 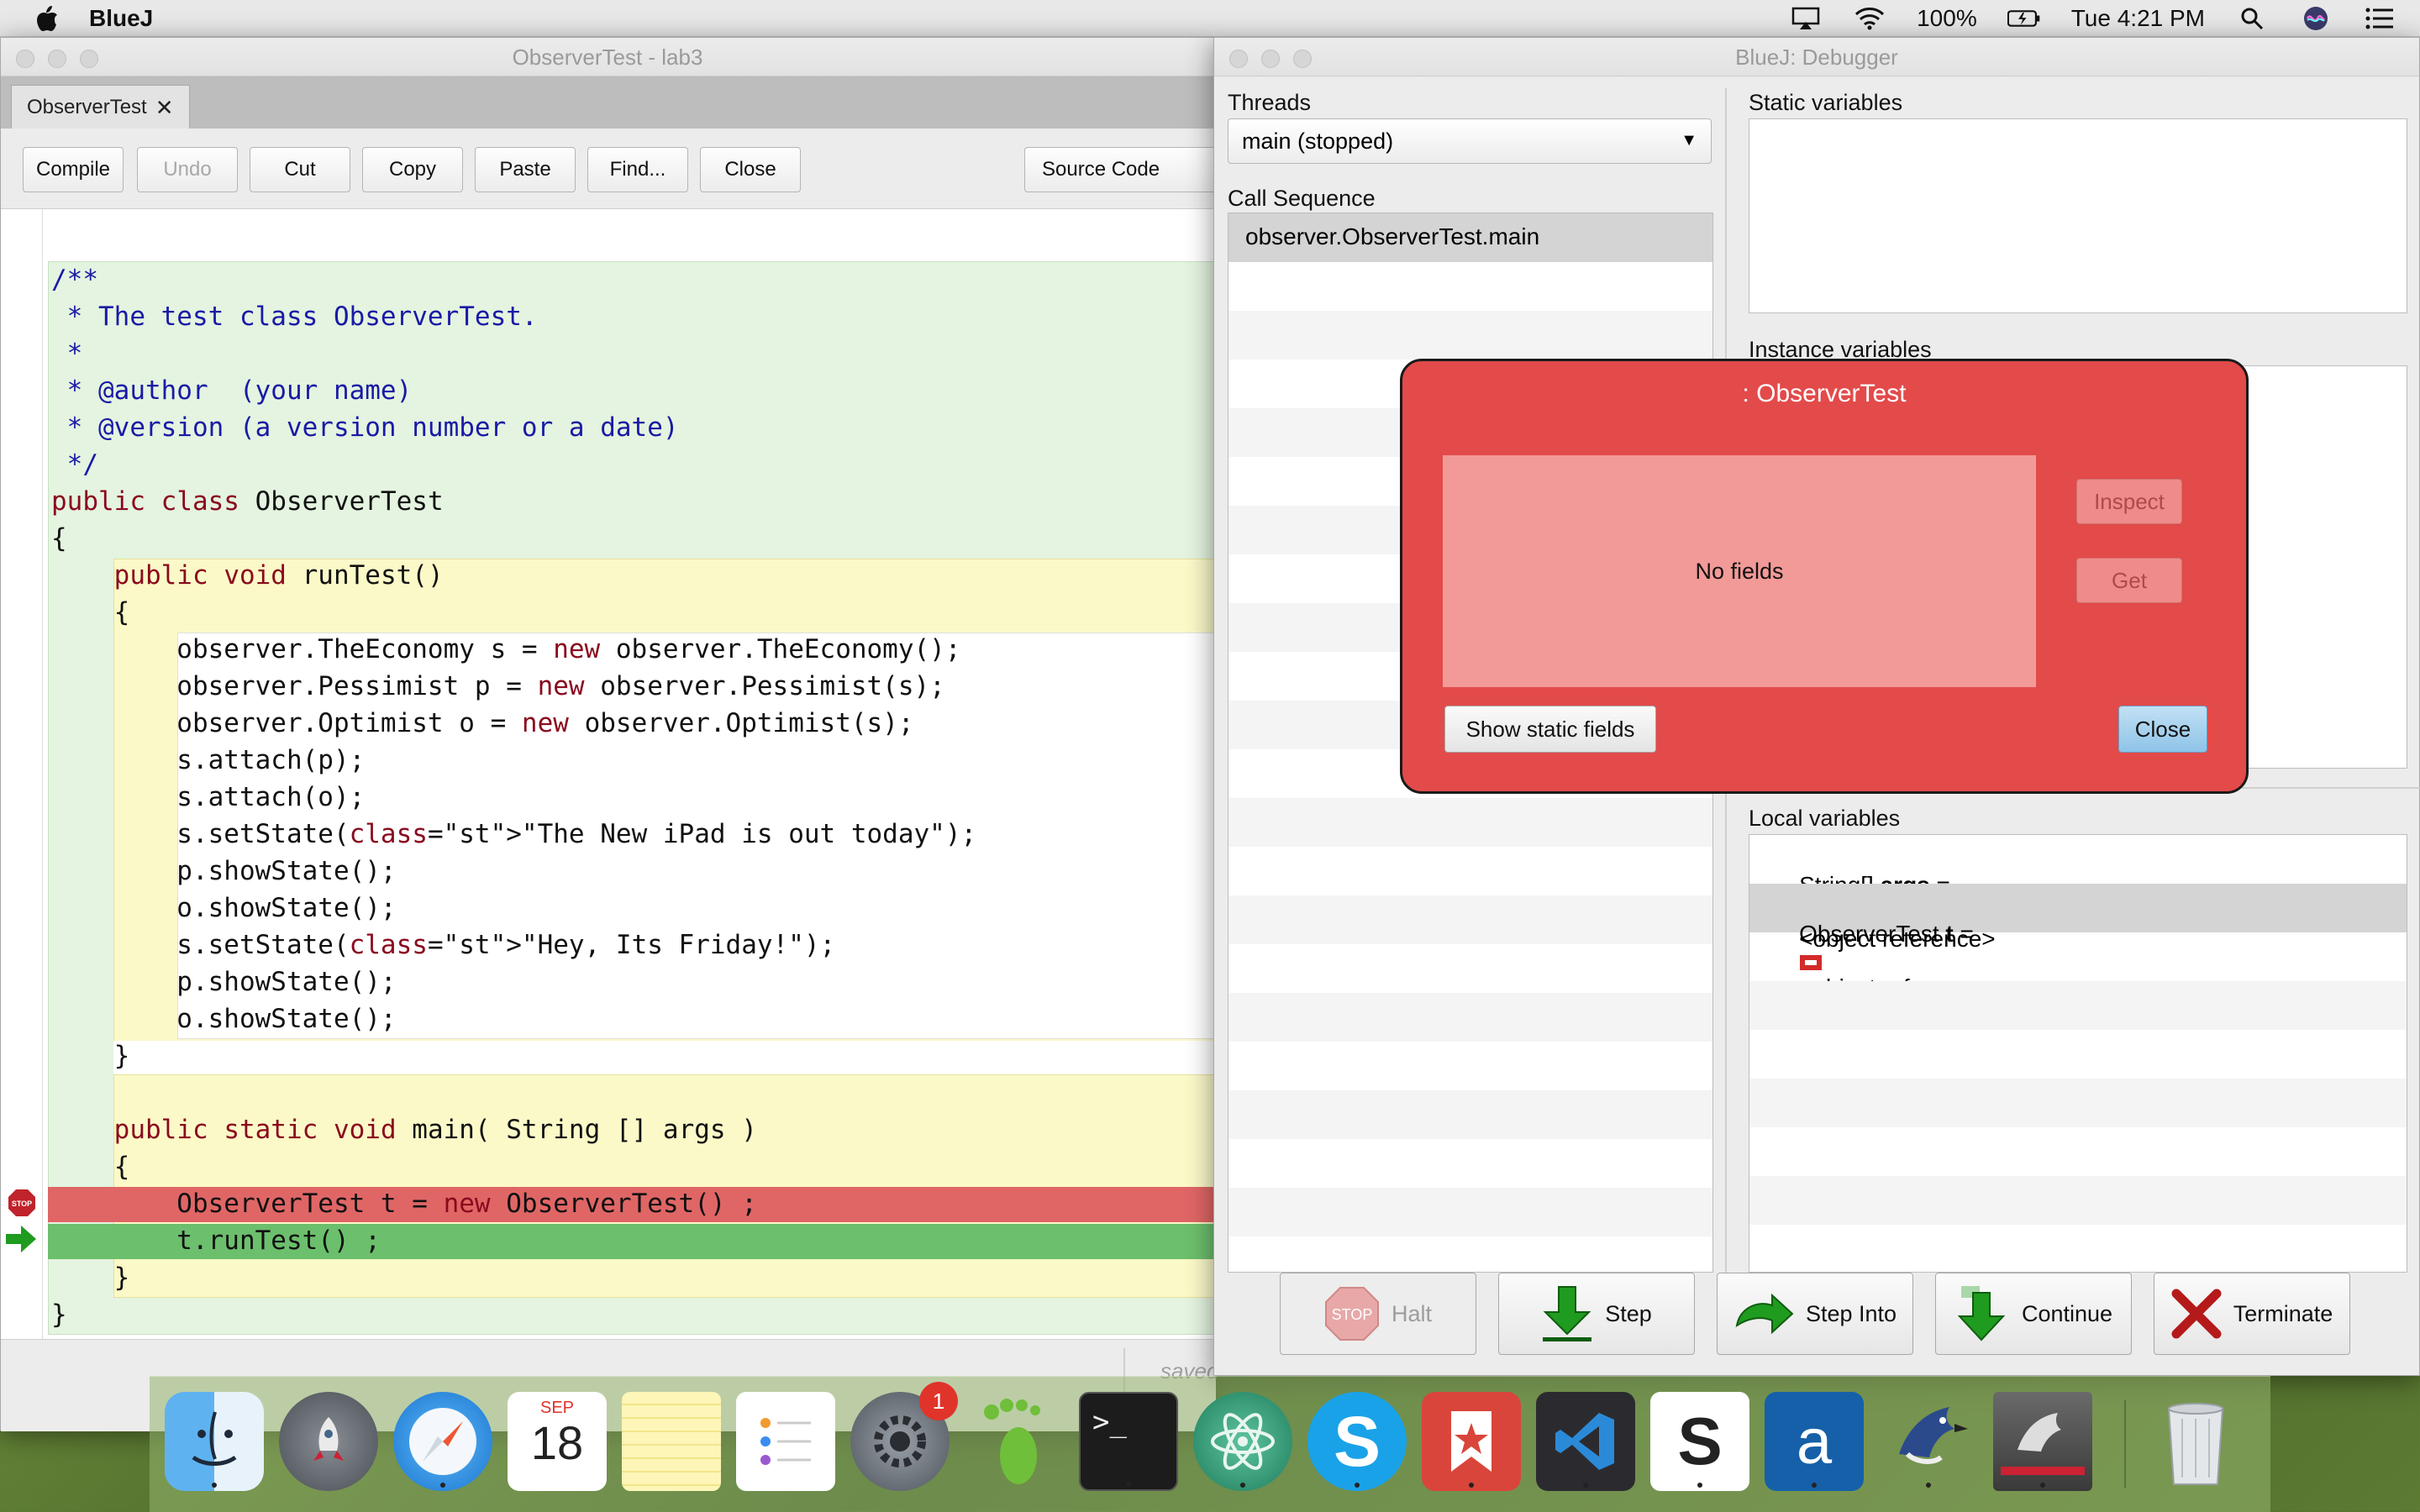 I want to click on halt-button: STOP Halt, so click(x=1378, y=1314).